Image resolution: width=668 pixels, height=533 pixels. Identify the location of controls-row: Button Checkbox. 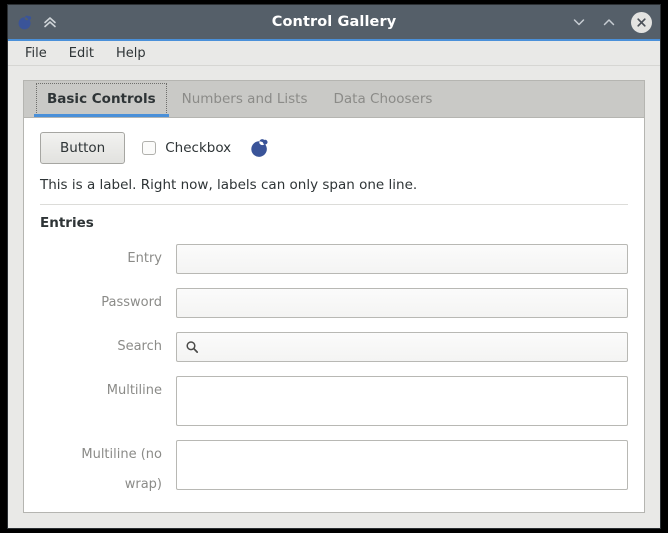
(334, 148).